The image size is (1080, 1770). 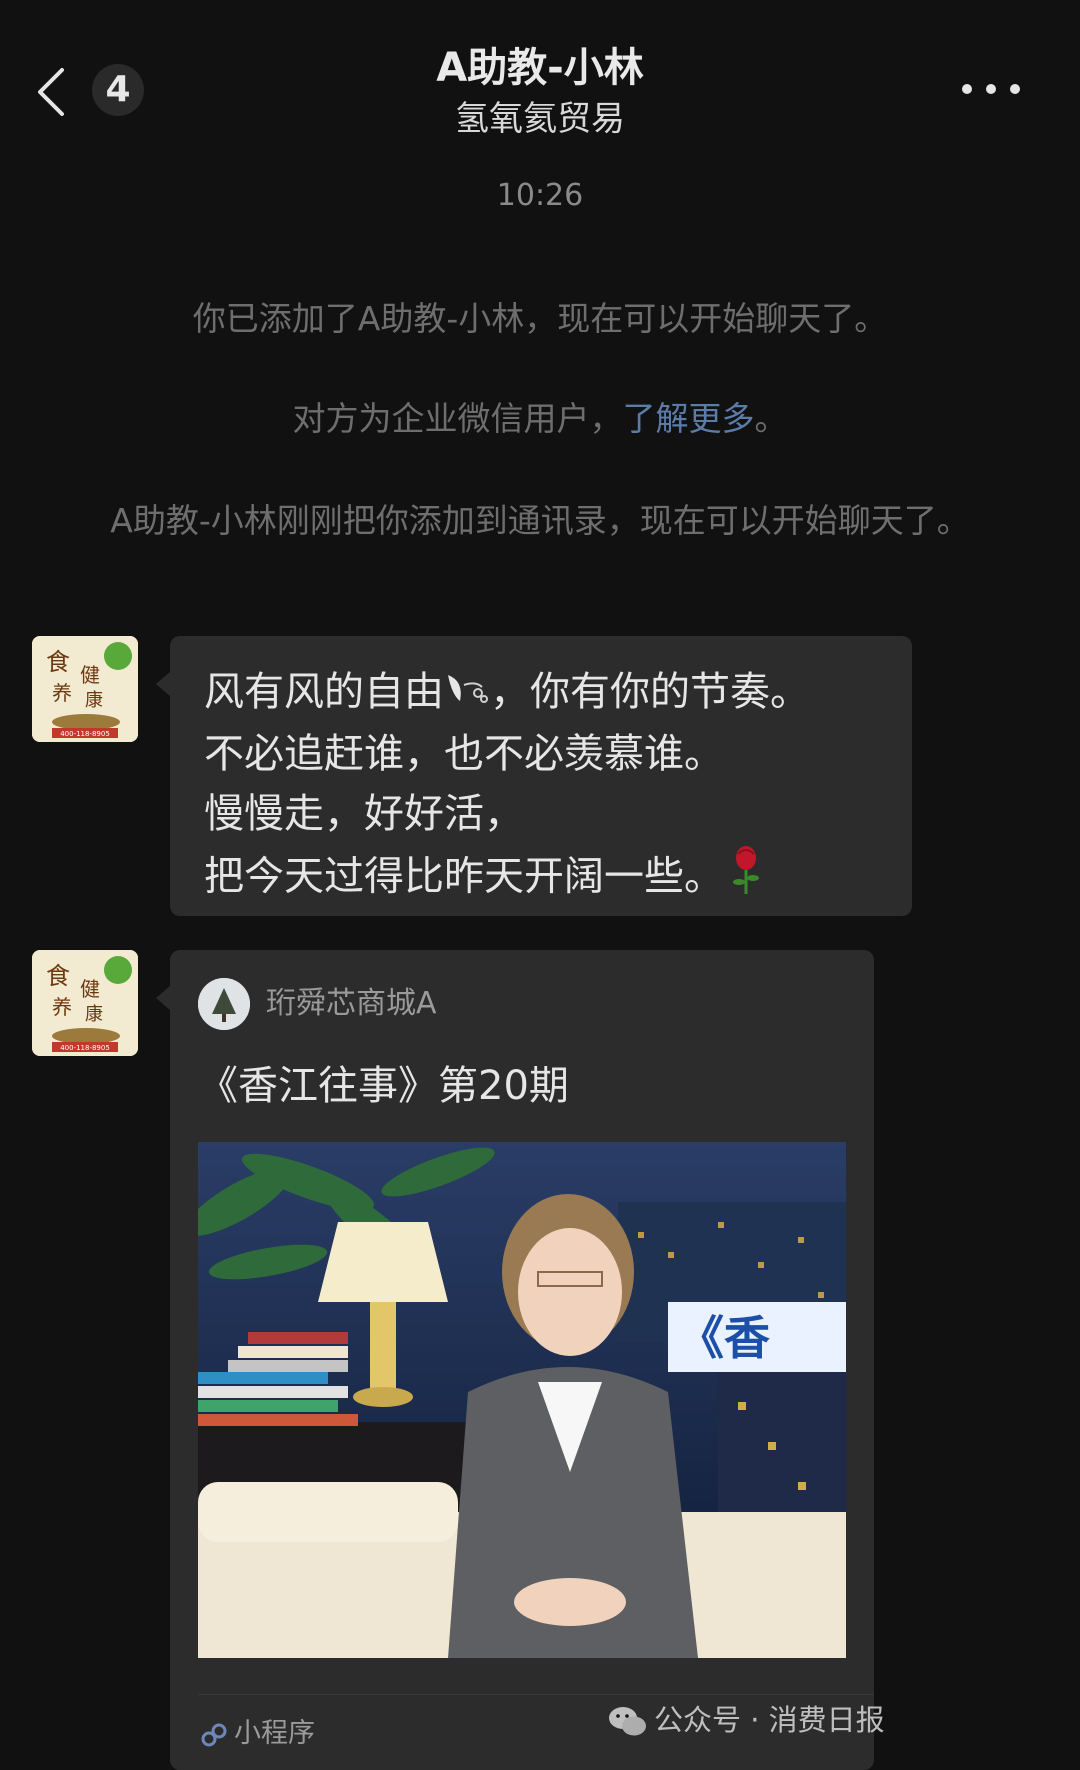 What do you see at coordinates (540, 195) in the screenshot?
I see `message-timestamp: 10:26` at bounding box center [540, 195].